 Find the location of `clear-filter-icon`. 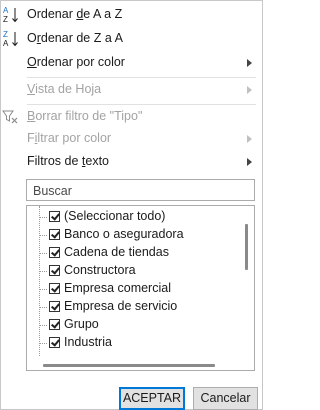

clear-filter-icon is located at coordinates (11, 117).